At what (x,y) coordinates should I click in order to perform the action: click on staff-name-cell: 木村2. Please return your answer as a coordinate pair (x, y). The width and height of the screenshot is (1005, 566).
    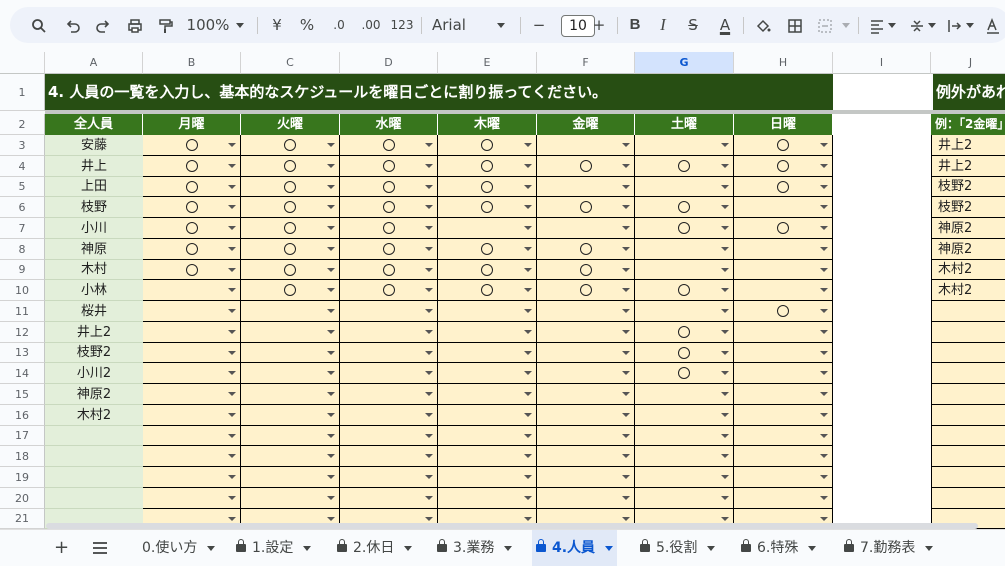
    Looking at the image, I should click on (94, 415).